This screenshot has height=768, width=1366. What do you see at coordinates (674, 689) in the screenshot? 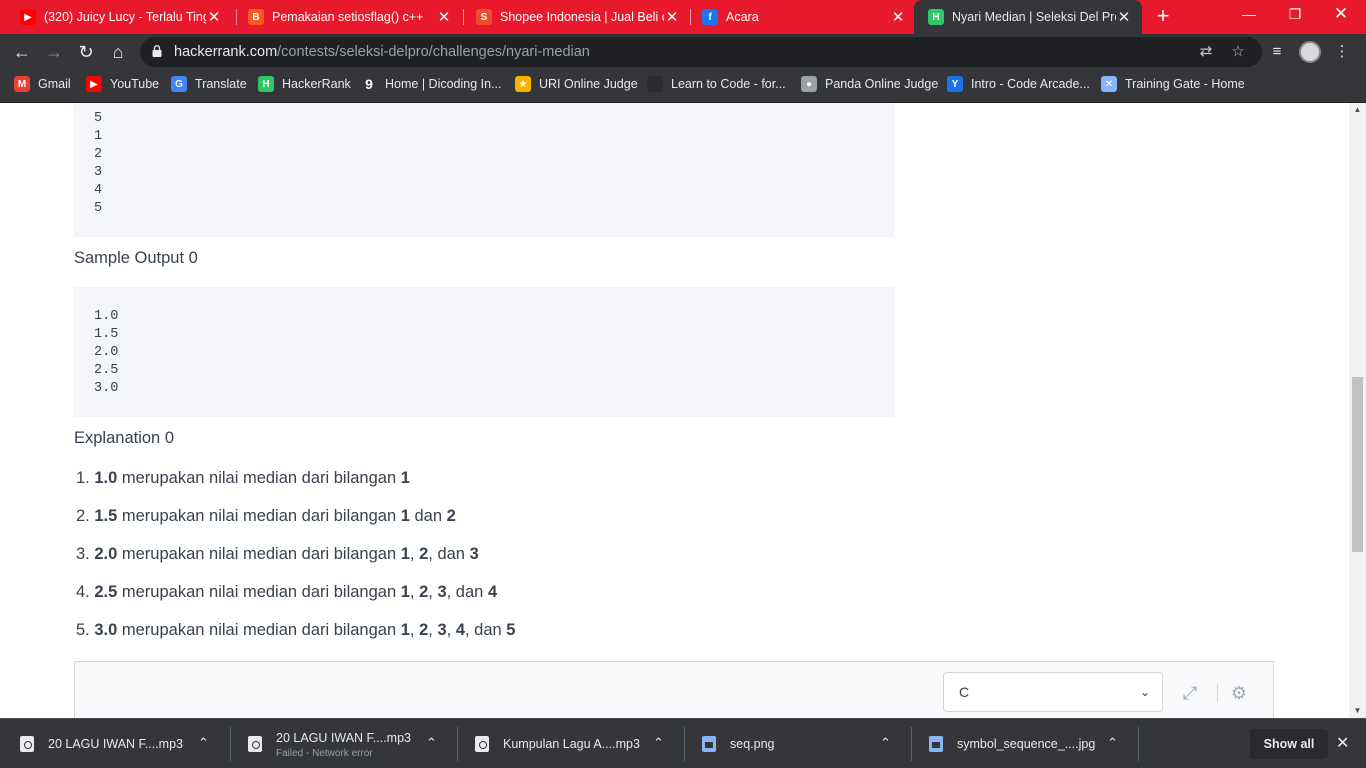
I see `code-editor-header: C ⌄ ⤢ ⚙` at bounding box center [674, 689].